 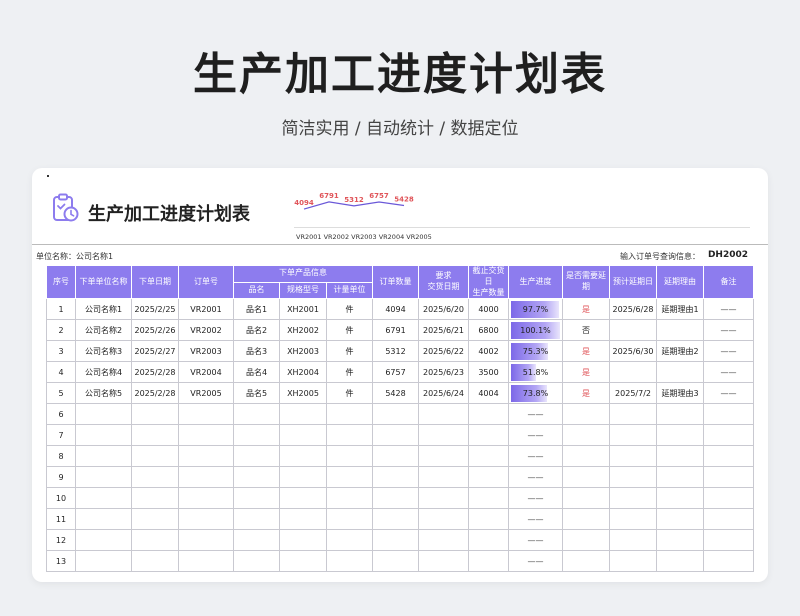 What do you see at coordinates (155, 309) in the screenshot?
I see `cell-date: 2025/2/25` at bounding box center [155, 309].